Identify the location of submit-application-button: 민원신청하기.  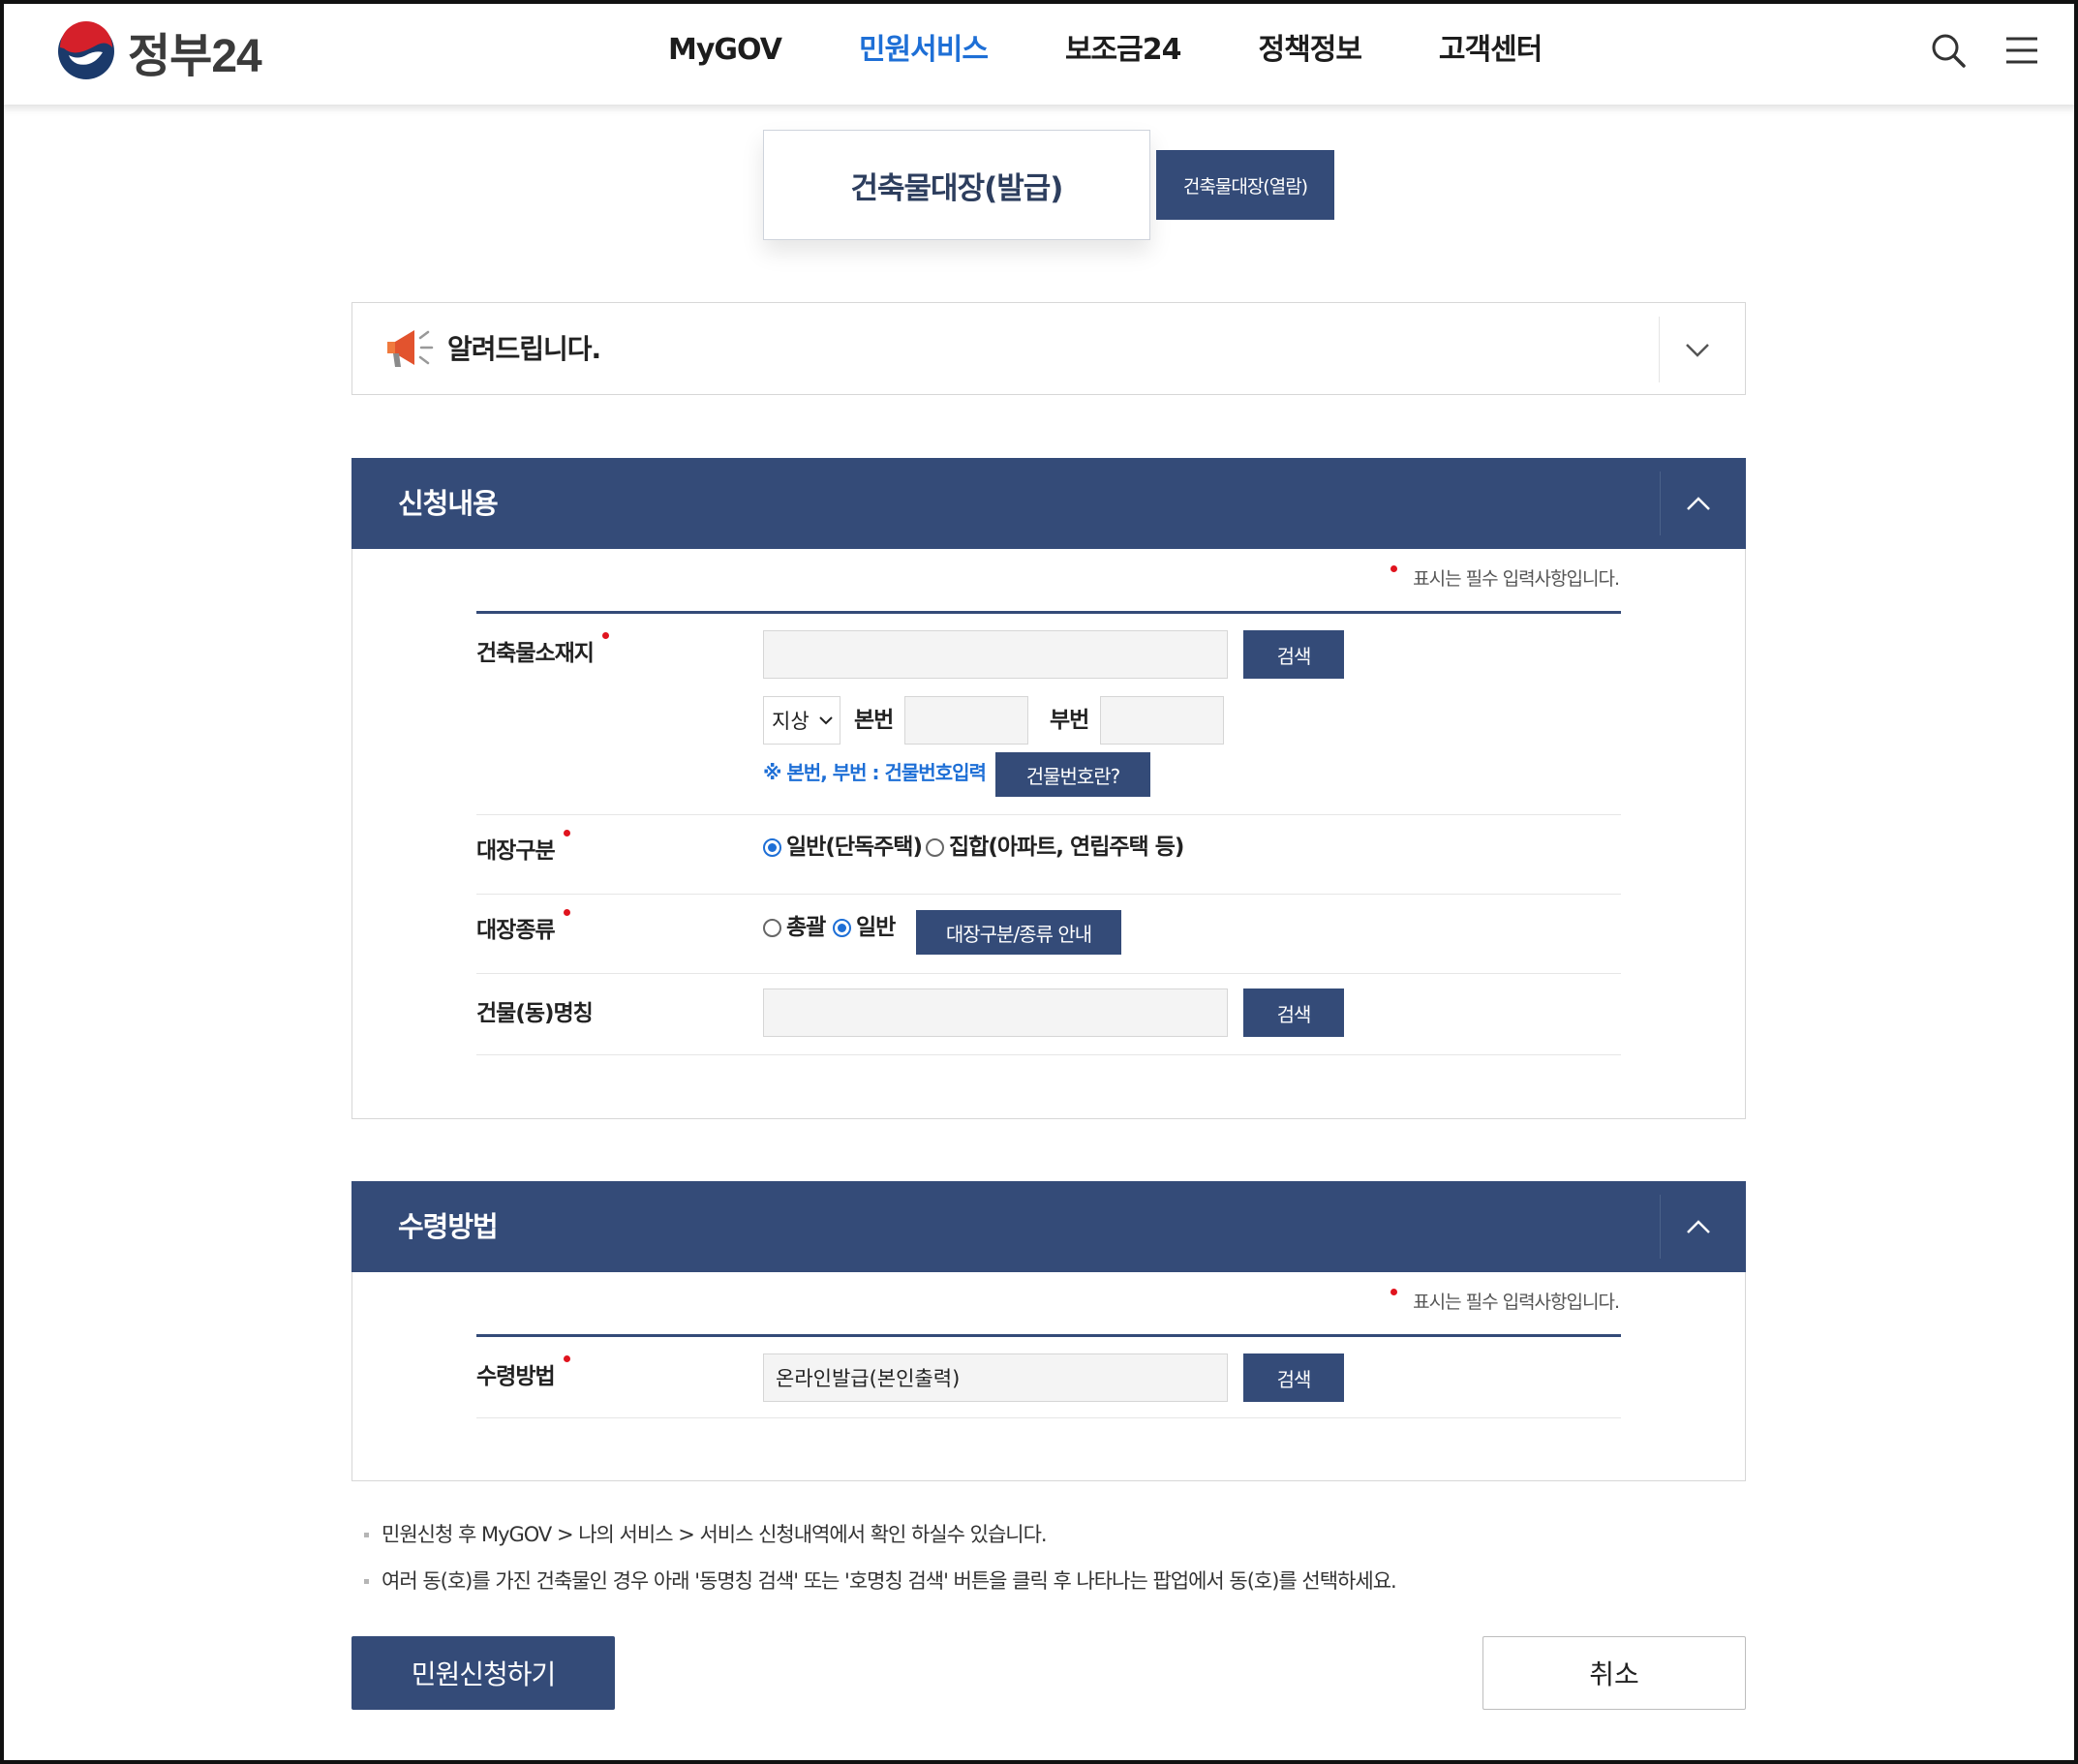
(483, 1673).